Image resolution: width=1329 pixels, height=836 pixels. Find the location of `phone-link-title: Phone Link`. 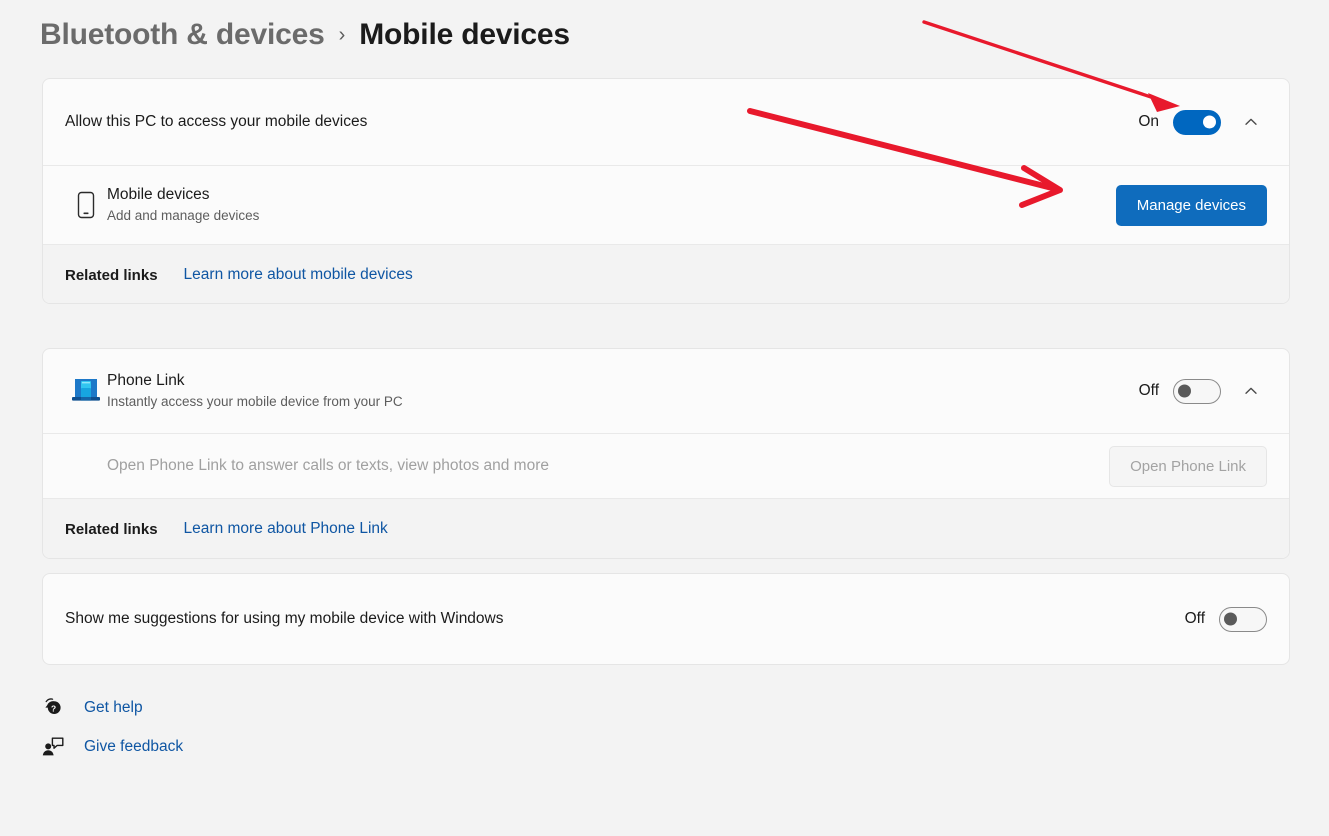

phone-link-title: Phone Link is located at coordinates (146, 380).